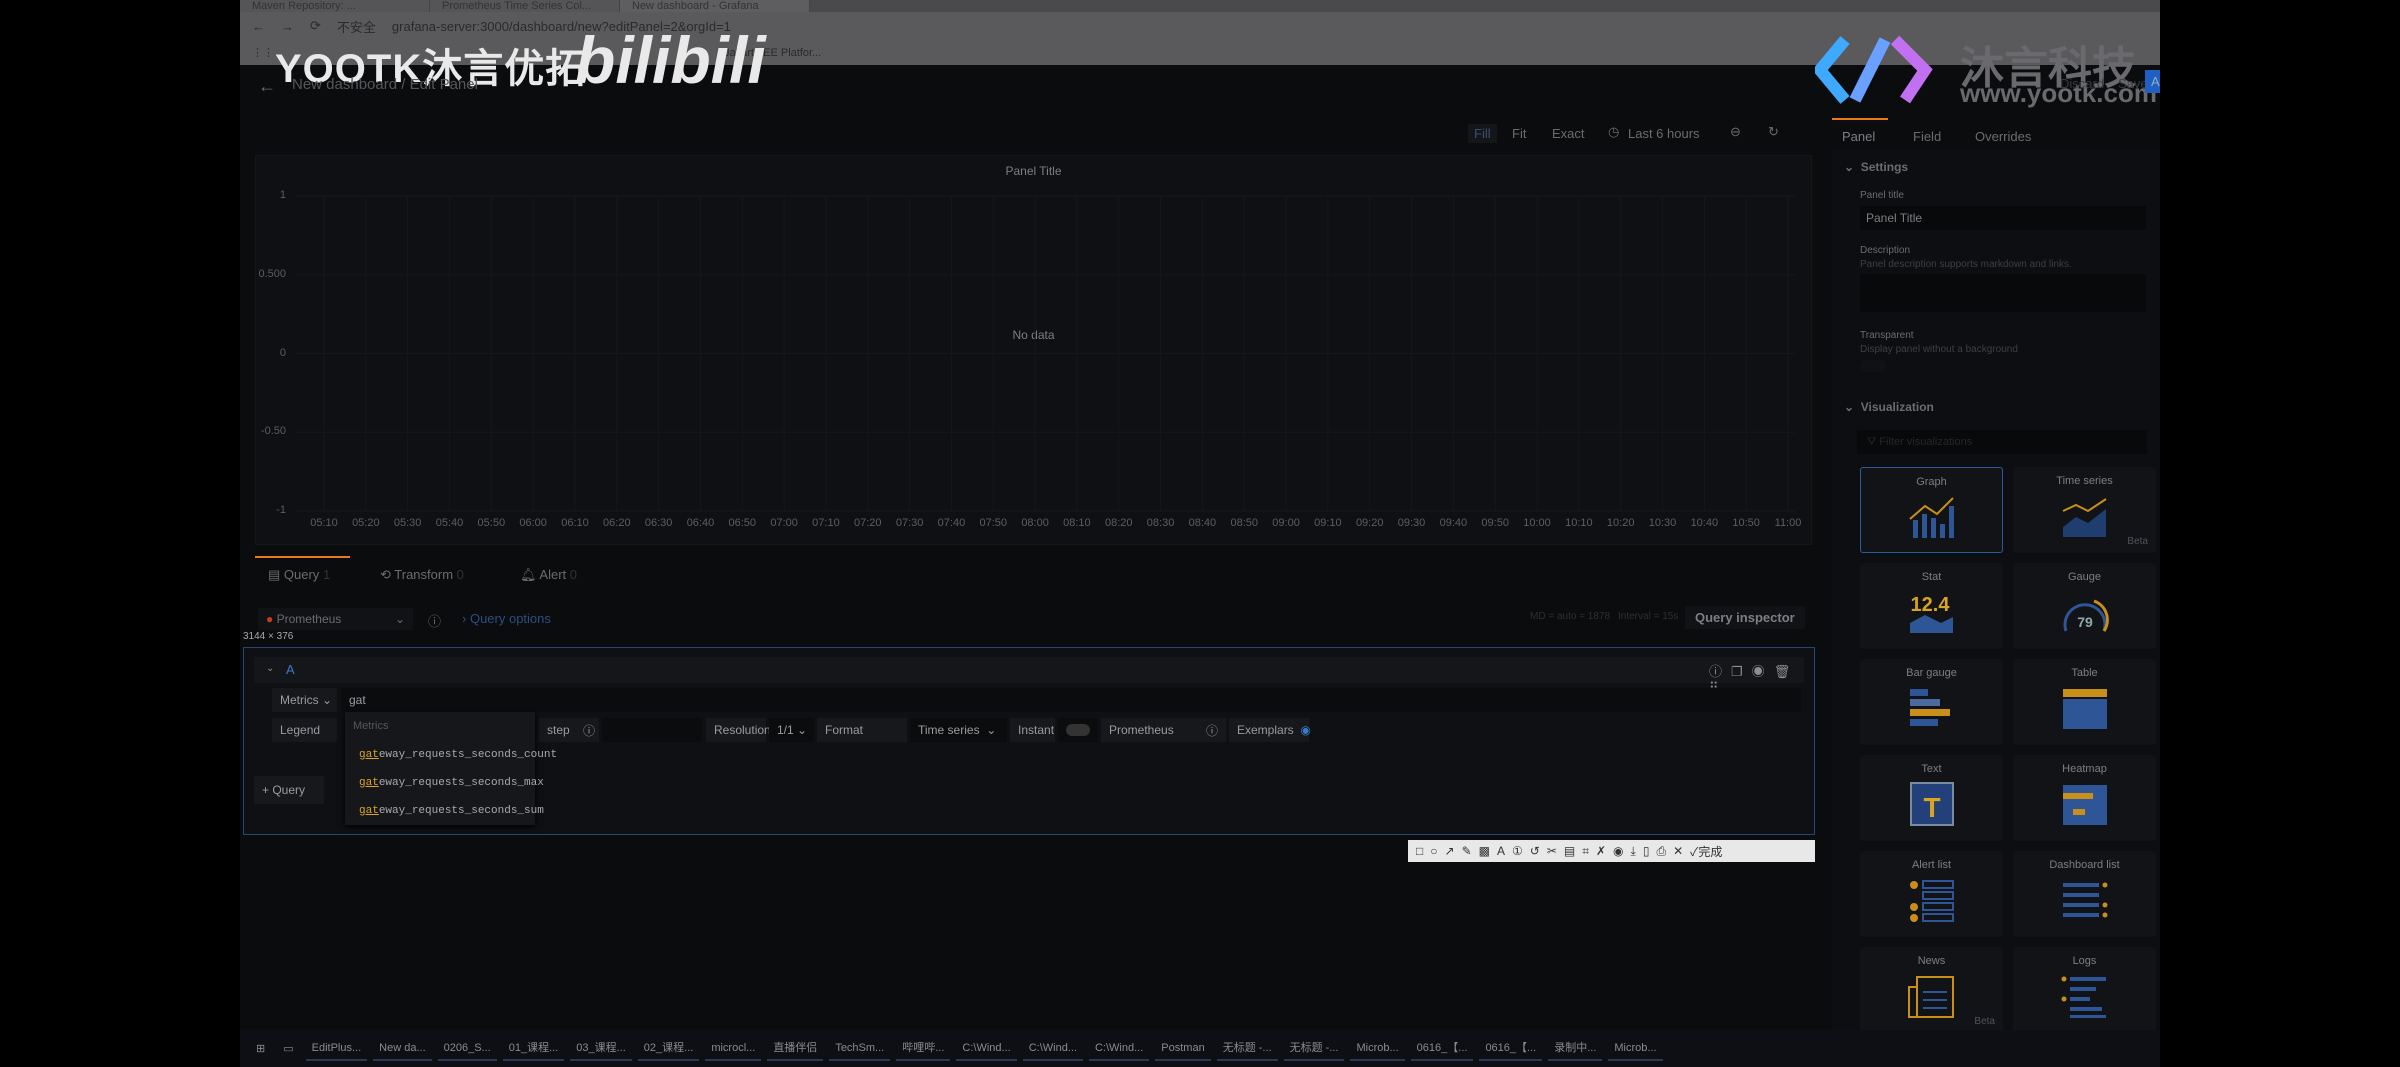 The height and width of the screenshot is (1067, 2400). What do you see at coordinates (738, 730) in the screenshot?
I see `resolution-label: Resolution` at bounding box center [738, 730].